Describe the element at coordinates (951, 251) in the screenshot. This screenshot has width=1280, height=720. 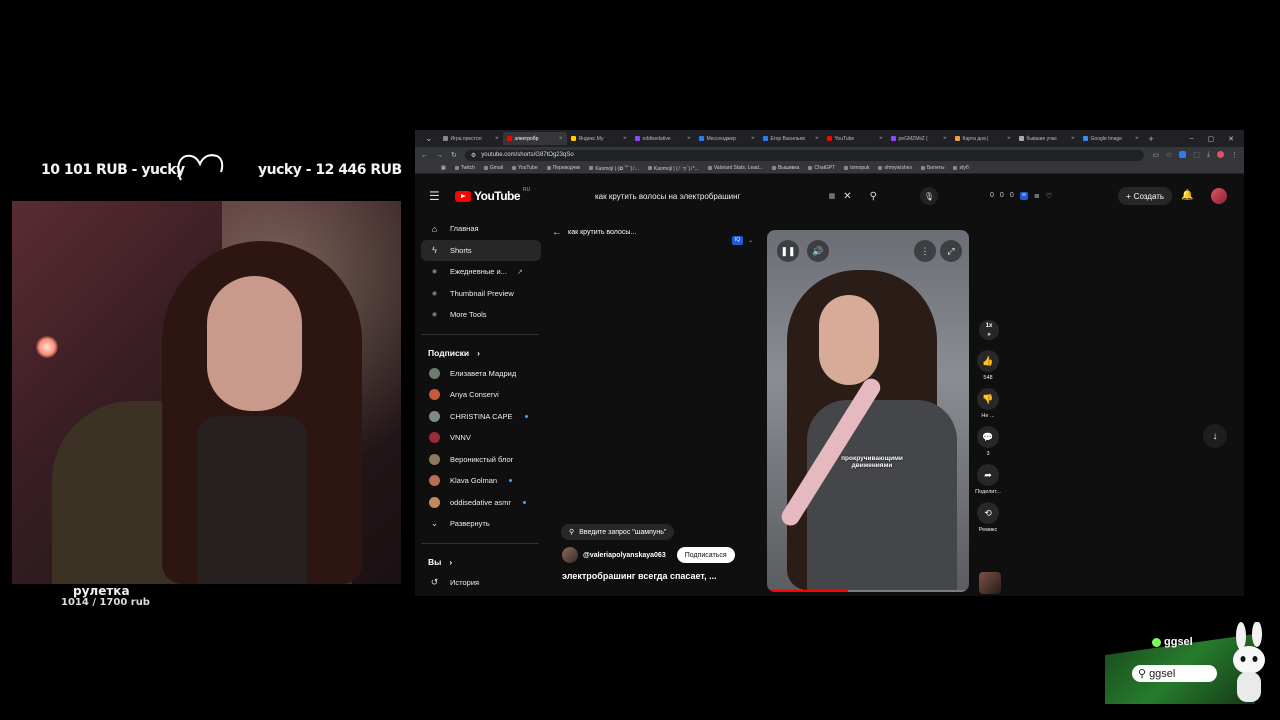
I see `fullscreen-icon: ⤢` at that location.